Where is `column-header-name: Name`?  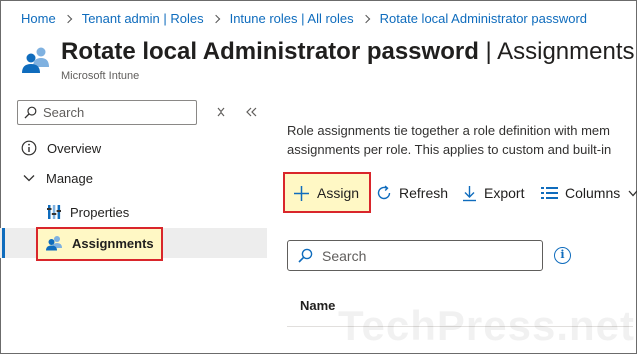
column-header-name: Name is located at coordinates (317, 305).